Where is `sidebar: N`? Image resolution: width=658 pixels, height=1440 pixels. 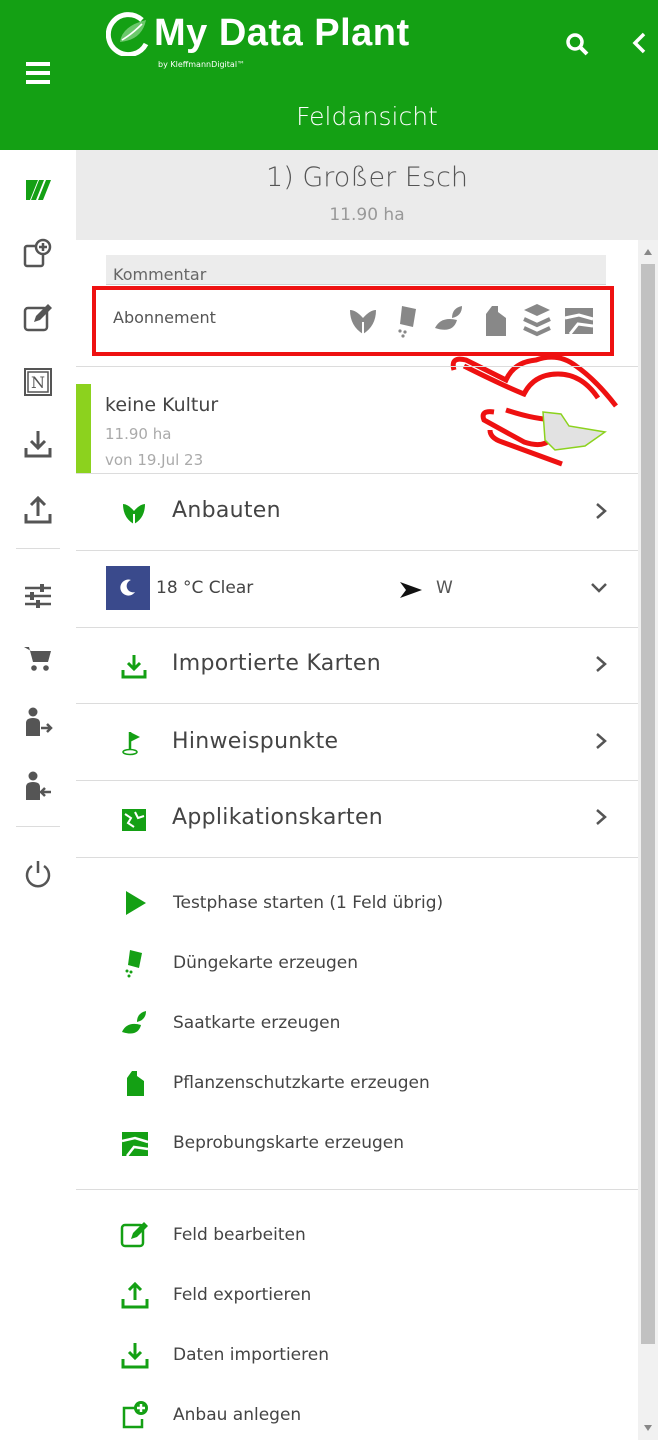 sidebar: N is located at coordinates (38, 720).